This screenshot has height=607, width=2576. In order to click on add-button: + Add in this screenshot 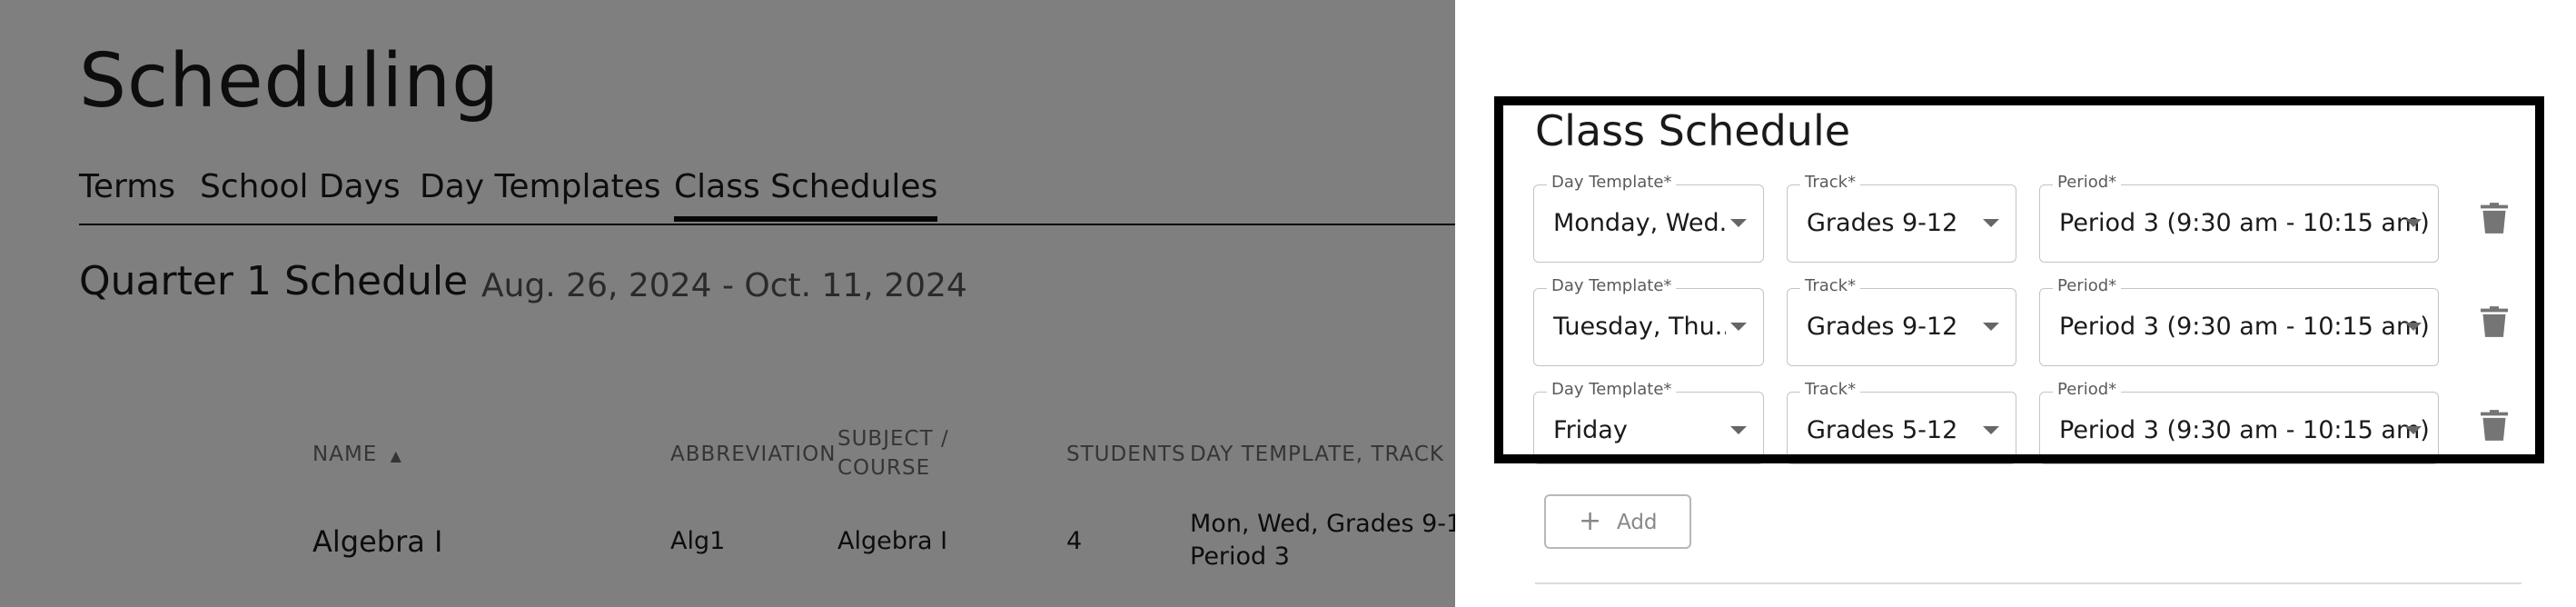, I will do `click(1617, 521)`.